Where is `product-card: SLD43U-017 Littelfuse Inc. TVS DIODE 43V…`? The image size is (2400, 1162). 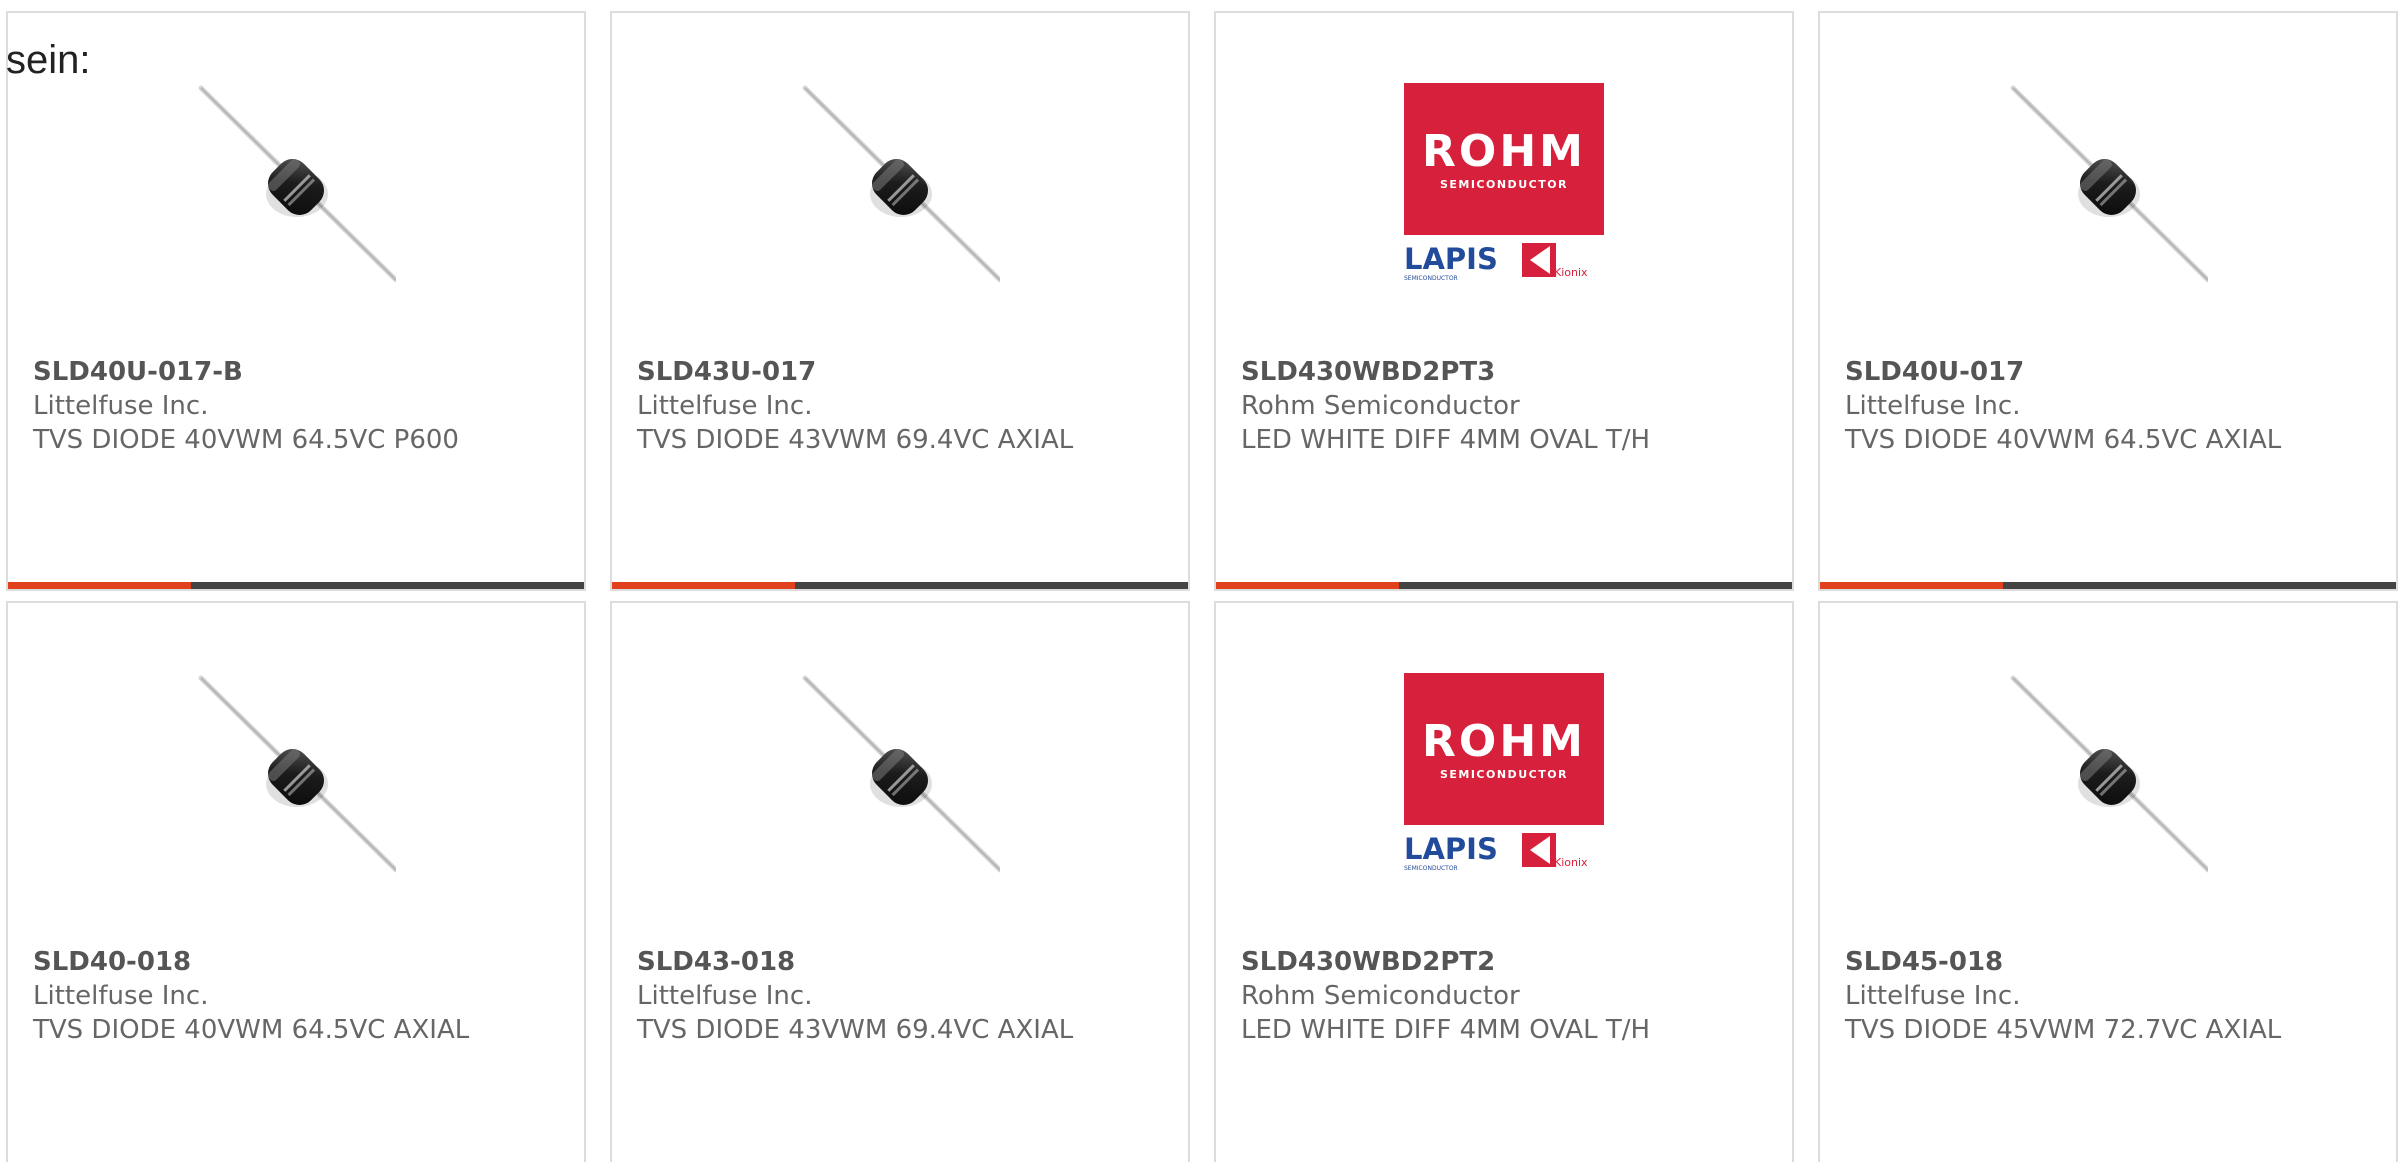 product-card: SLD43U-017 Littelfuse Inc. TVS DIODE 43V… is located at coordinates (900, 301).